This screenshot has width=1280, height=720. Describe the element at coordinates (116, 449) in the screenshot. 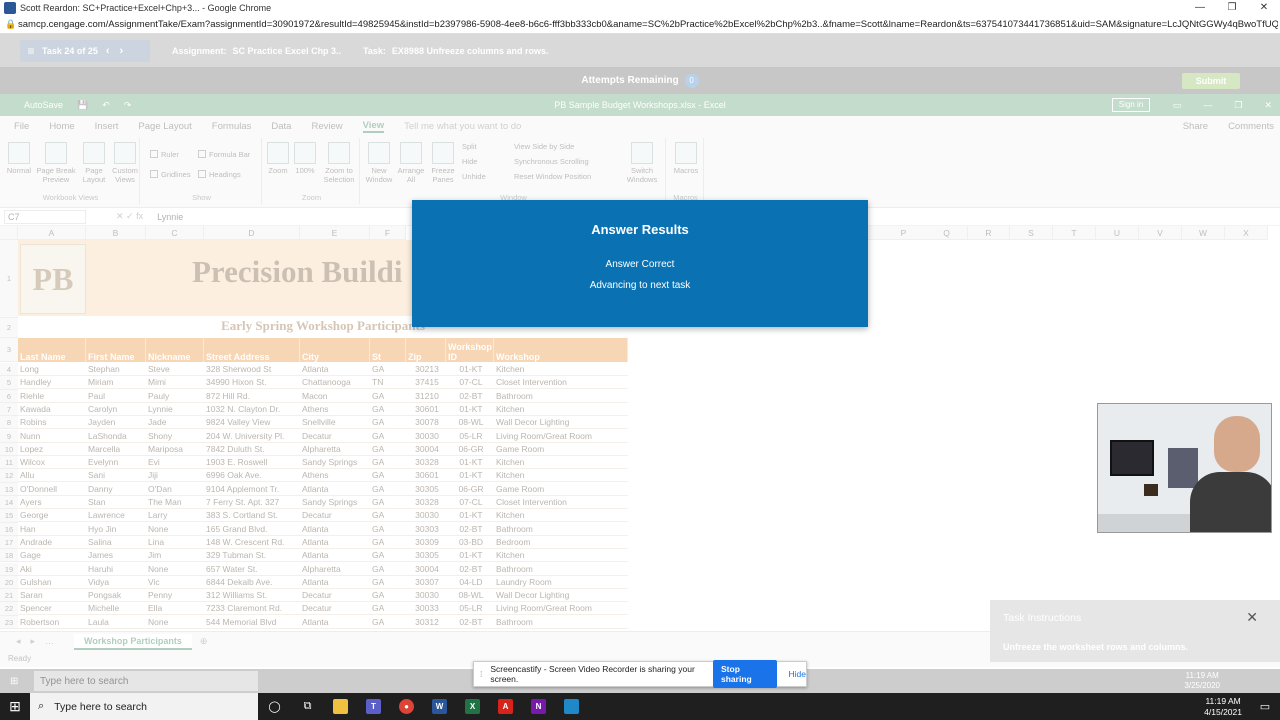

I see `table-cell: Marcella` at that location.